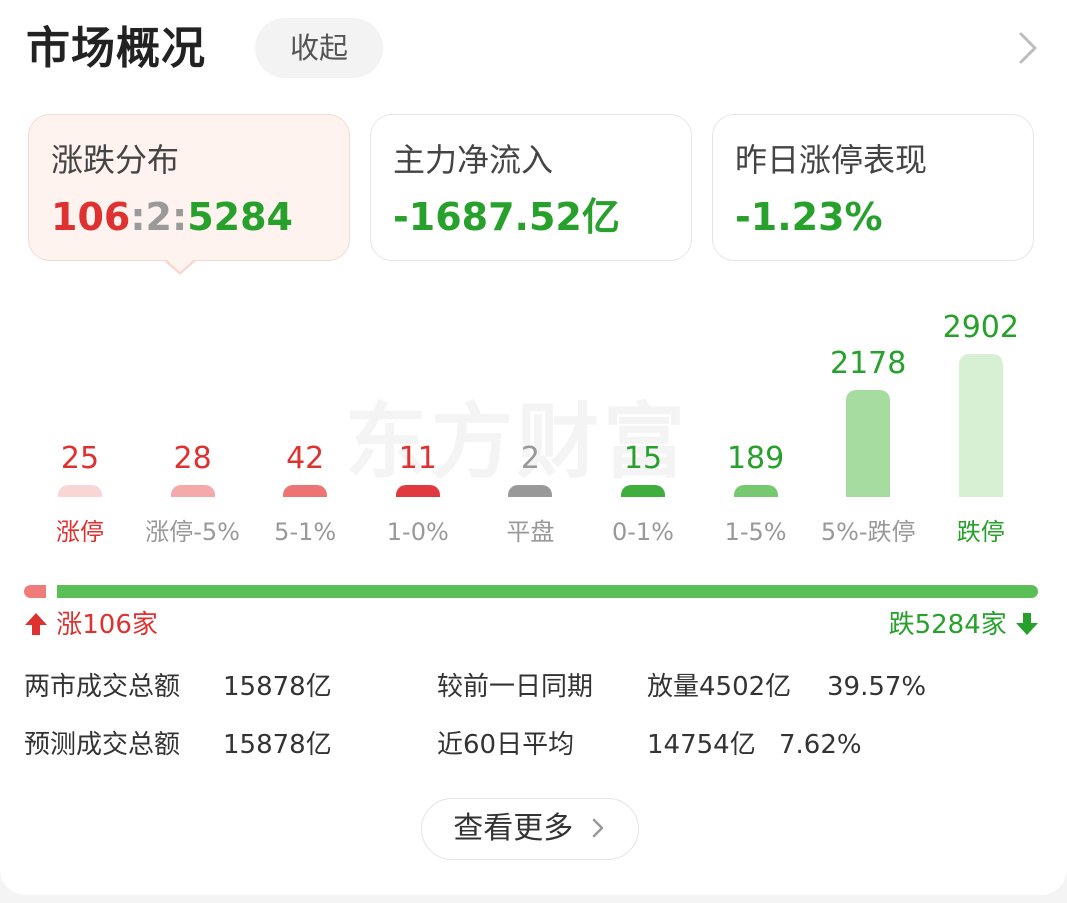 The image size is (1067, 903). What do you see at coordinates (277, 687) in the screenshot?
I see `turnover-value: 15878亿` at bounding box center [277, 687].